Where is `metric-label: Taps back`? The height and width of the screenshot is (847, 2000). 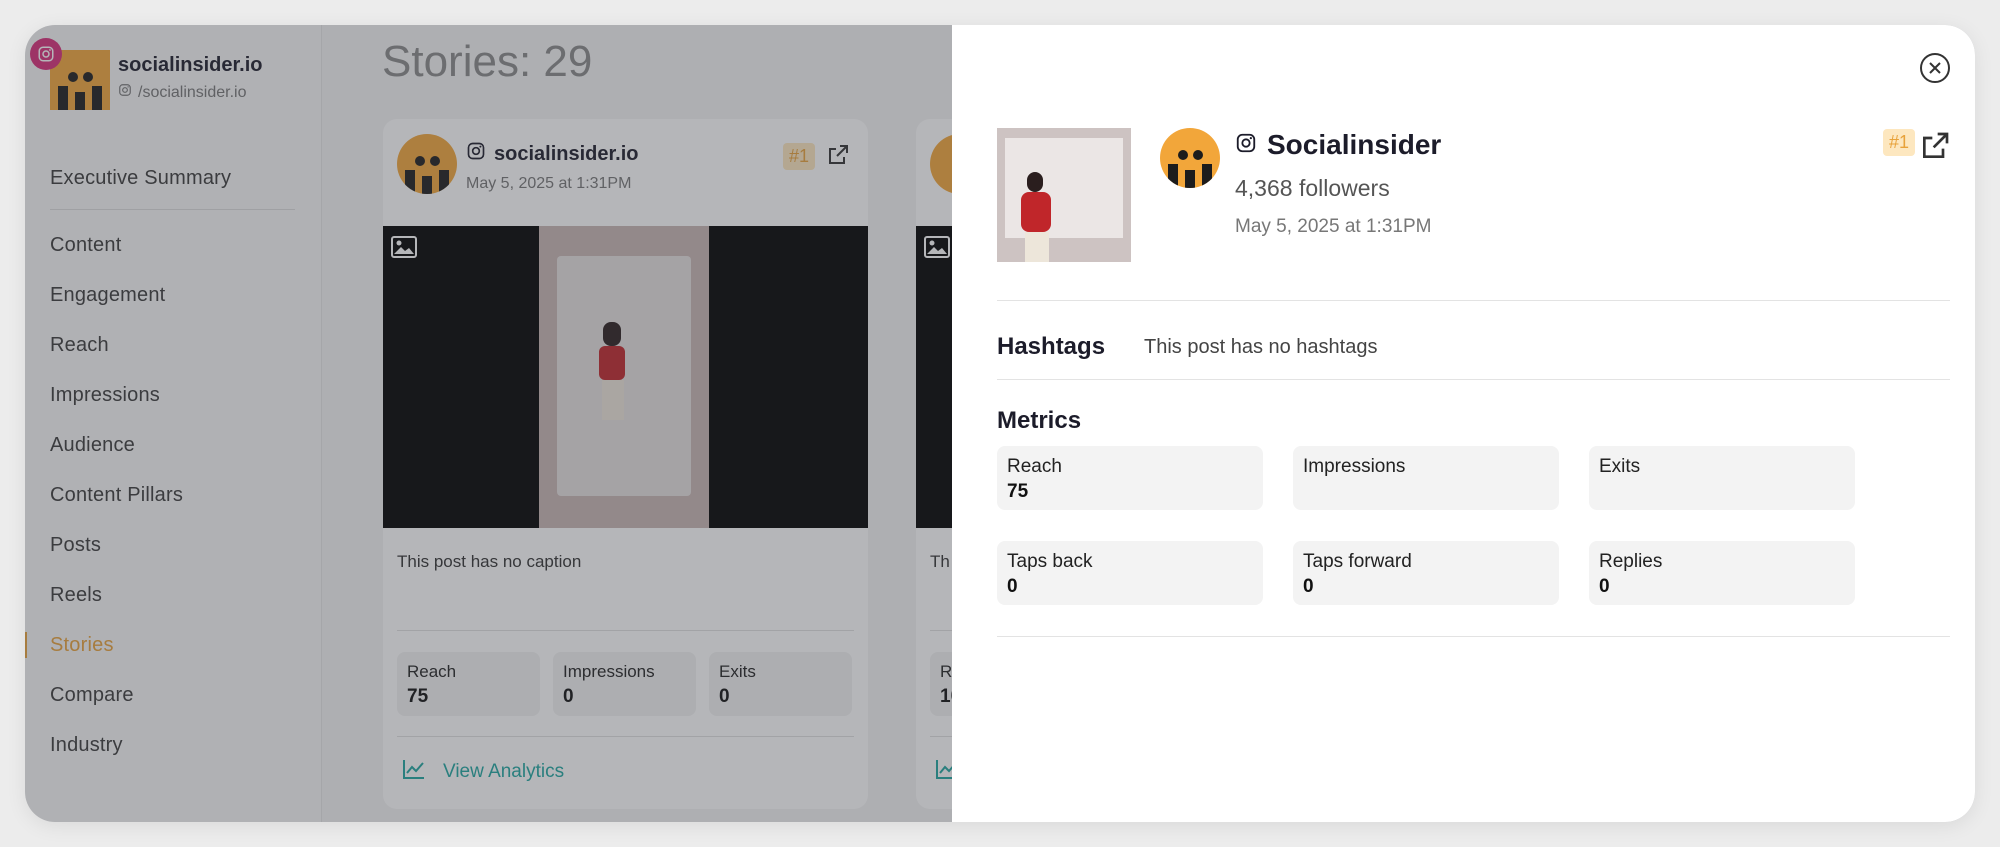
metric-label: Taps back is located at coordinates (1050, 561).